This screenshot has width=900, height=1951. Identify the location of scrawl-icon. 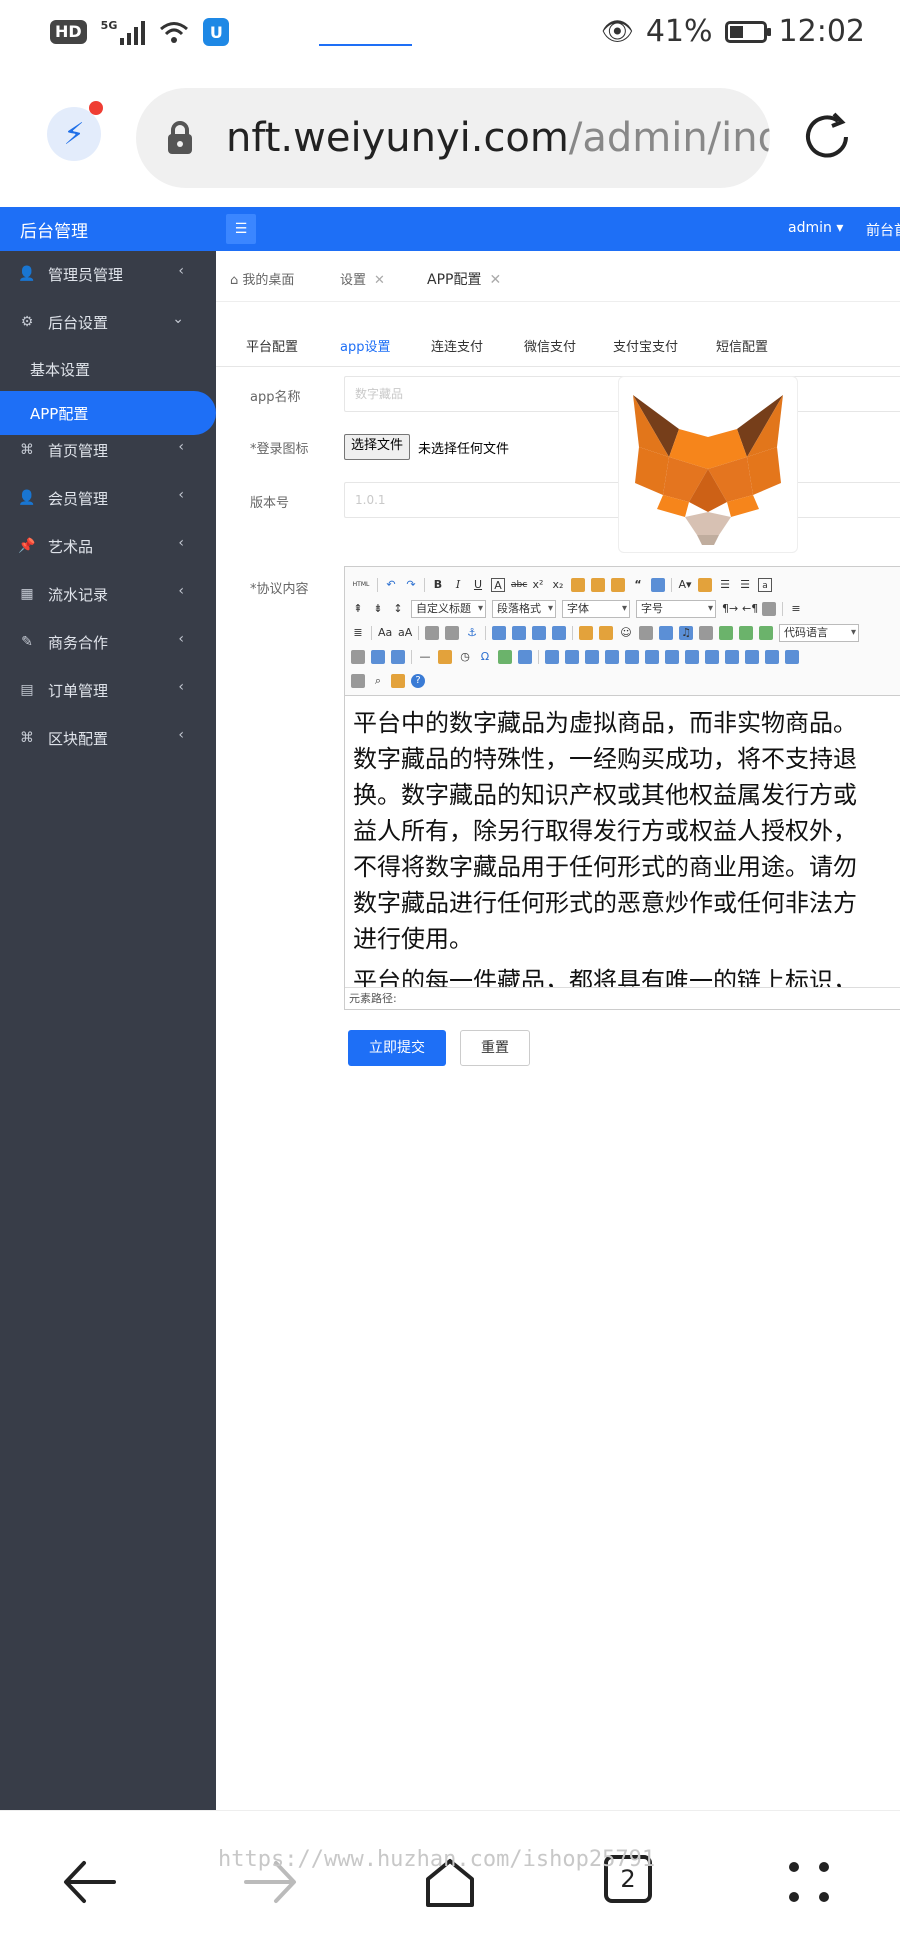
(646, 633).